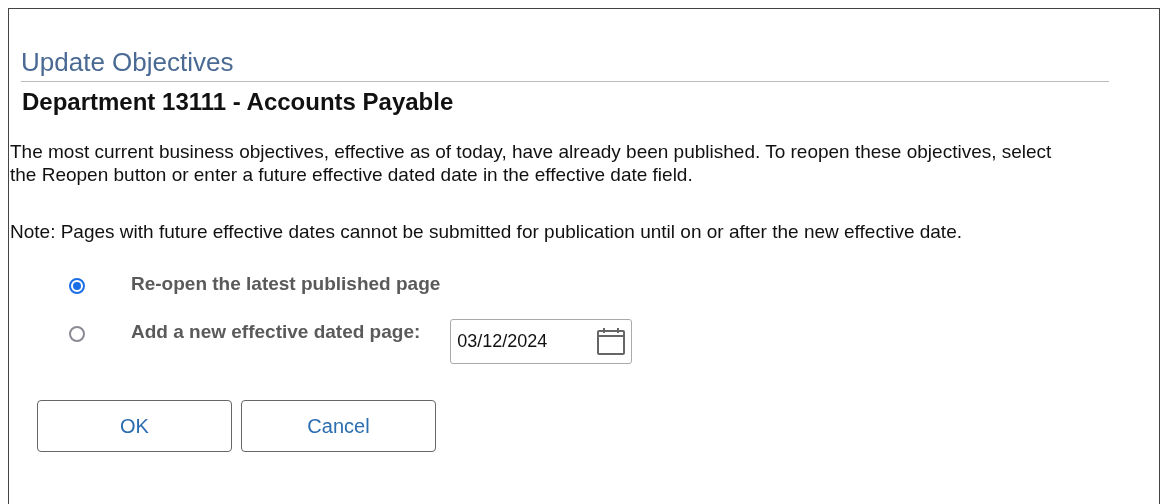 This screenshot has width=1163, height=504. Describe the element at coordinates (611, 341) in the screenshot. I see `calendar-icon` at that location.